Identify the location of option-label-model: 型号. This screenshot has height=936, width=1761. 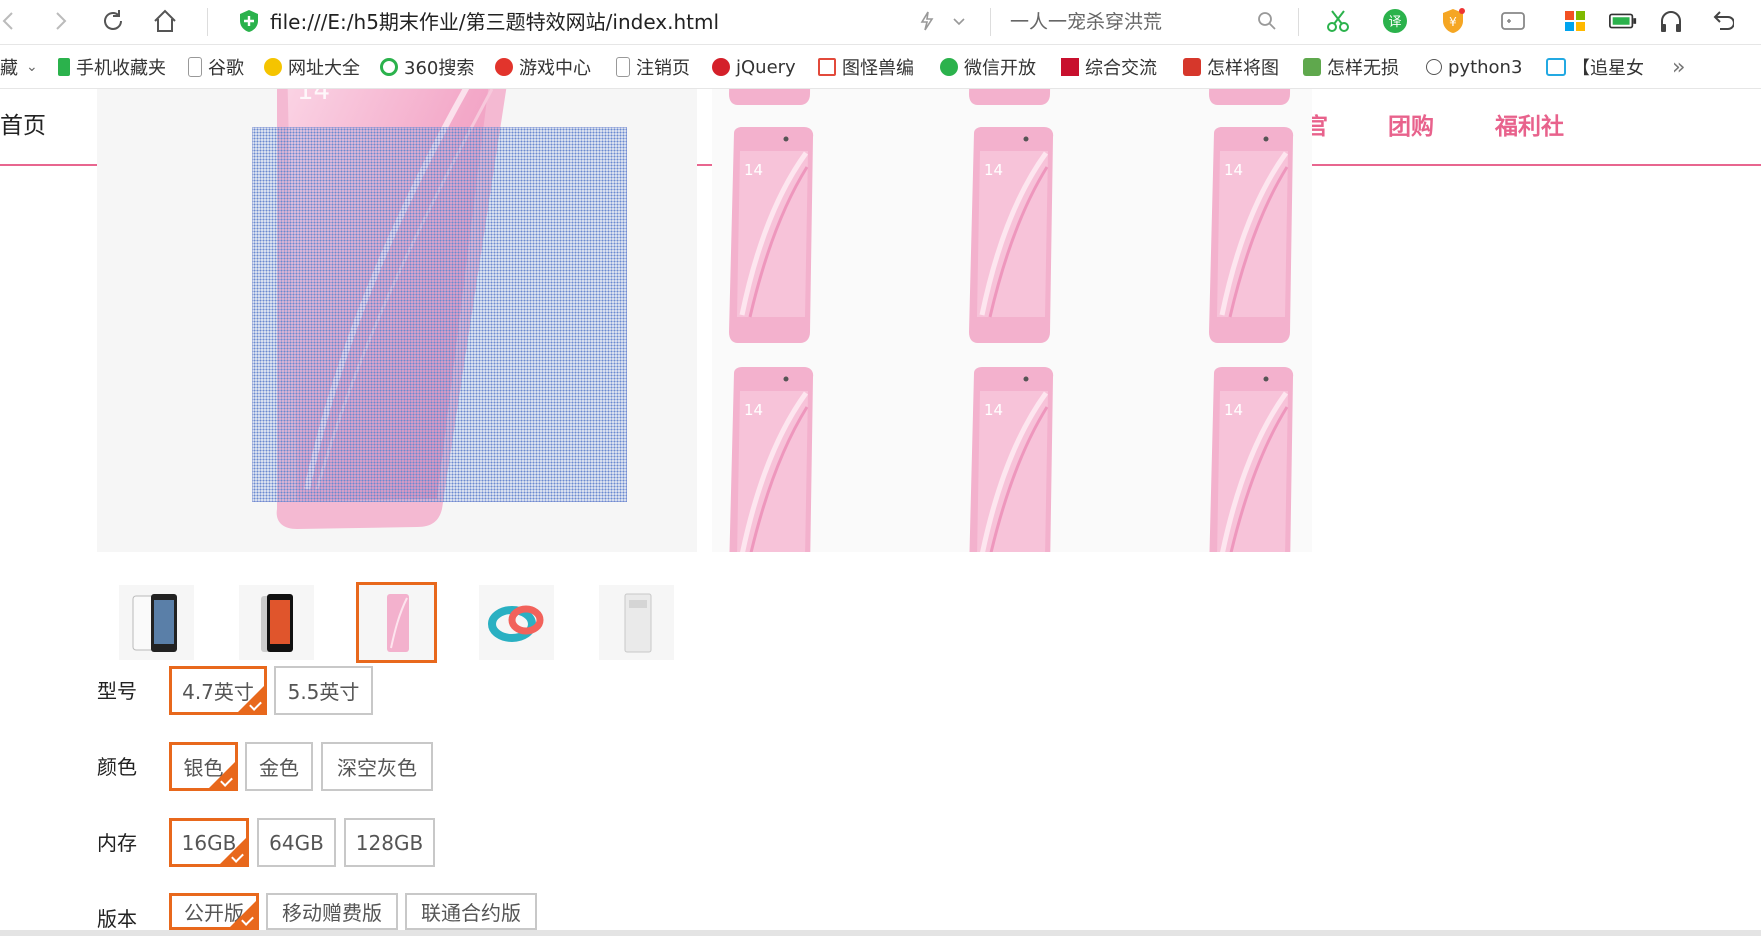
(117, 691).